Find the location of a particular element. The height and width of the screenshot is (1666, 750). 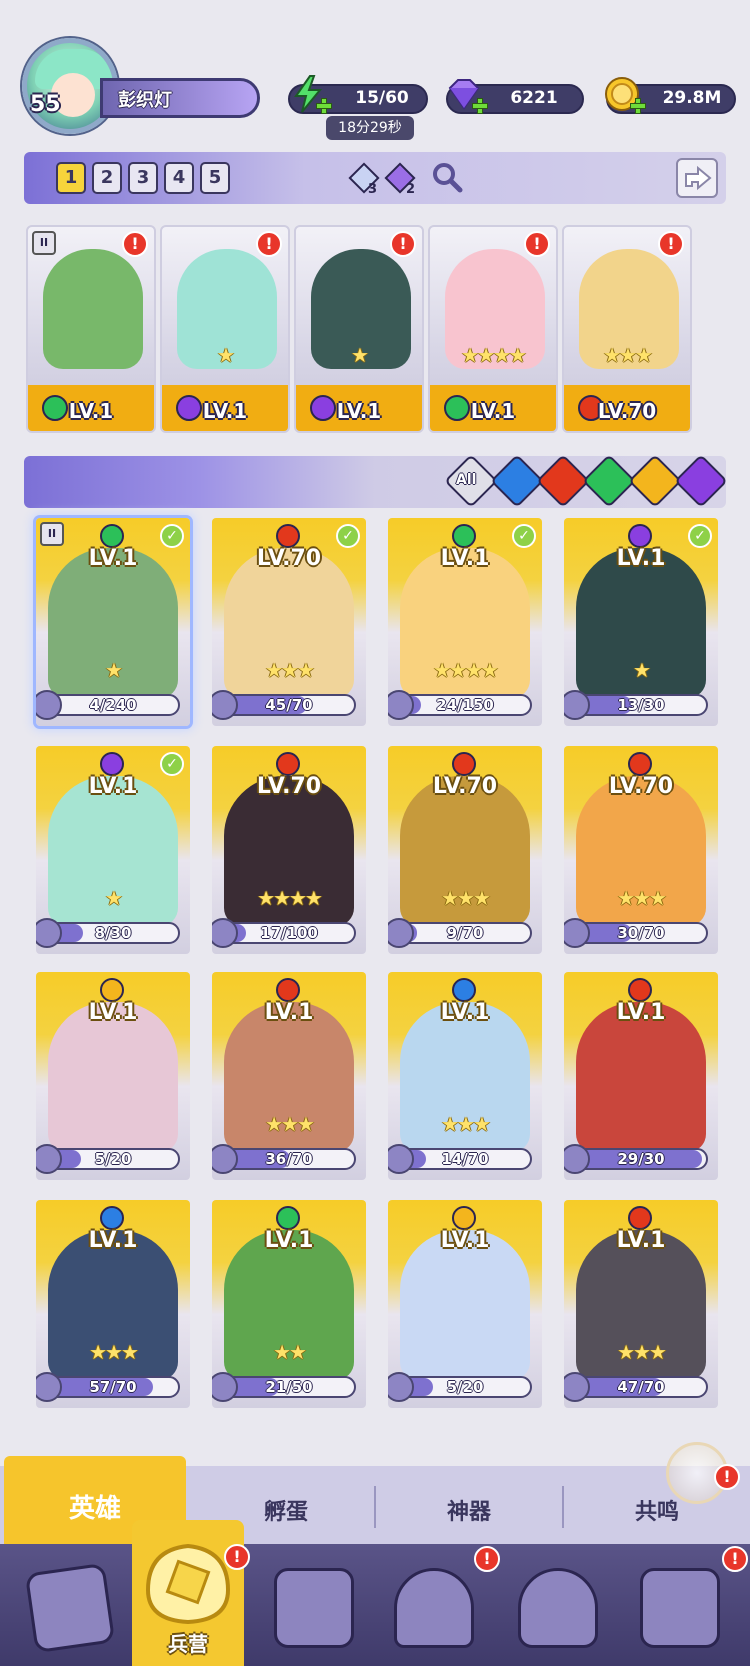

shard-progress-bar: 29/30 is located at coordinates (641, 1159).